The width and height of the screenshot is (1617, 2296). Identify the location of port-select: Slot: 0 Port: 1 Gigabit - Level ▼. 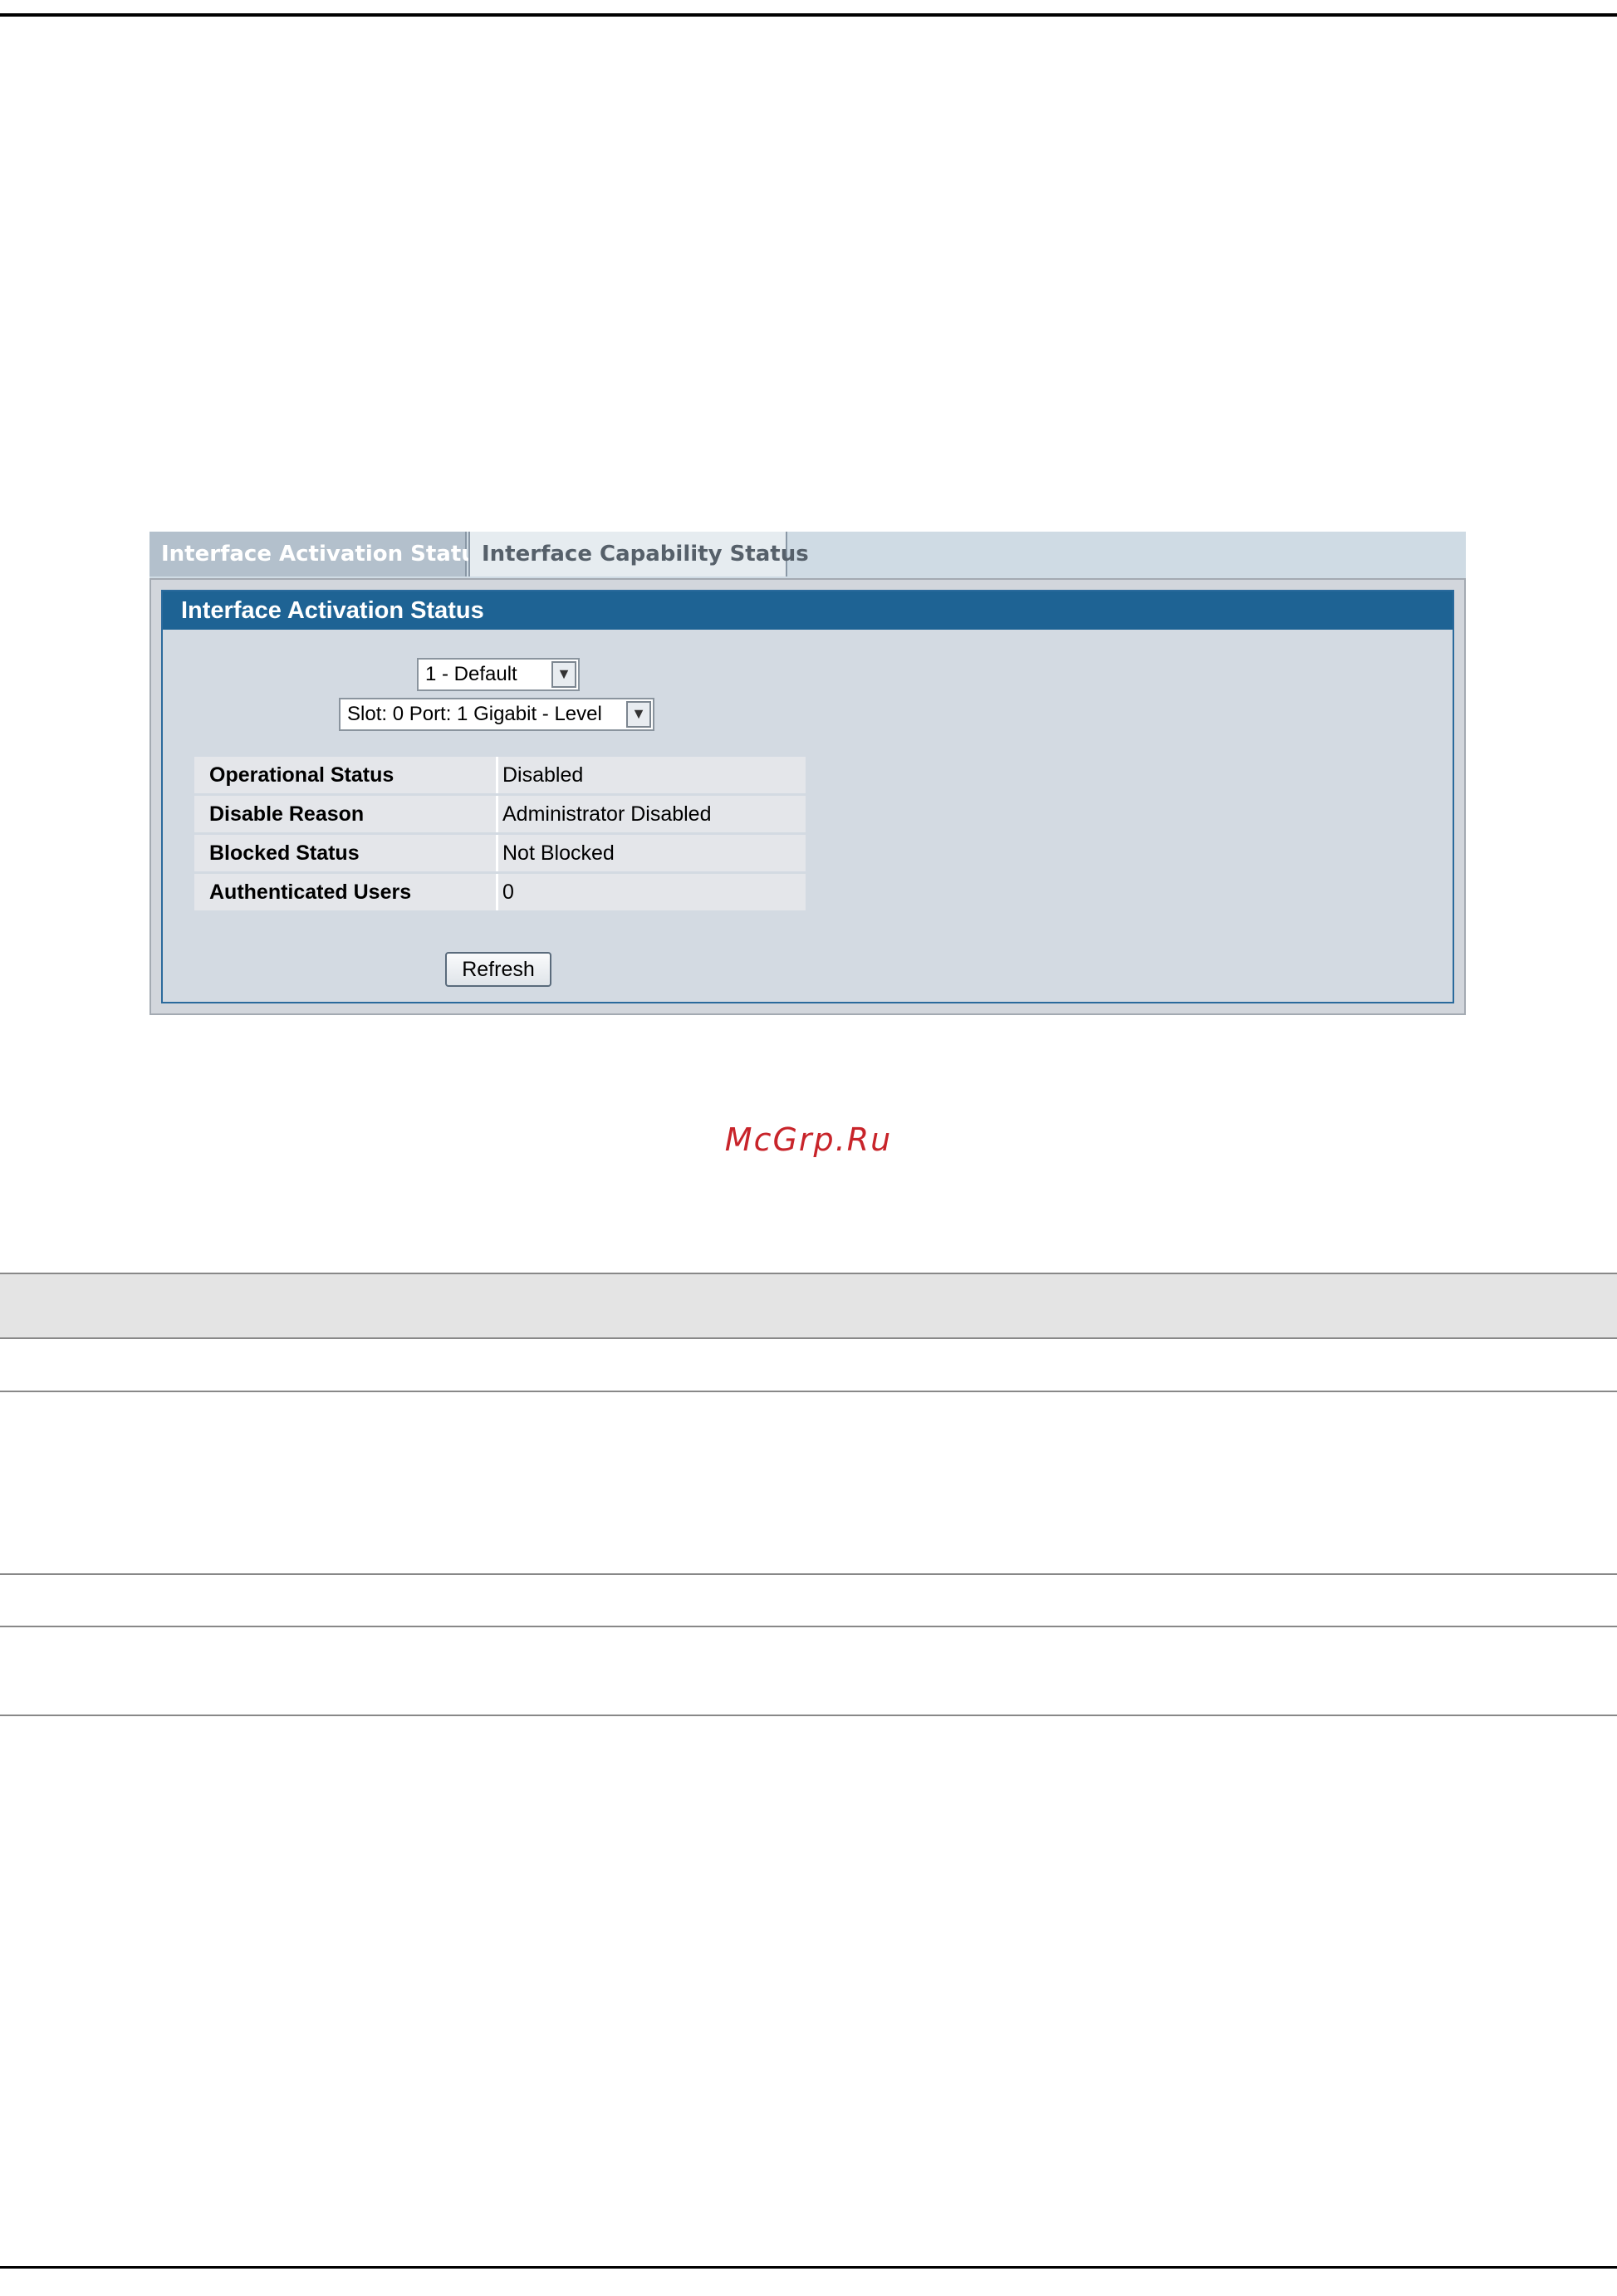
(497, 714).